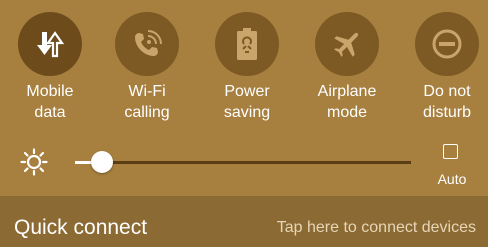 The width and height of the screenshot is (488, 247). Describe the element at coordinates (81, 227) in the screenshot. I see `quick-connect-title: Quick connect` at that location.